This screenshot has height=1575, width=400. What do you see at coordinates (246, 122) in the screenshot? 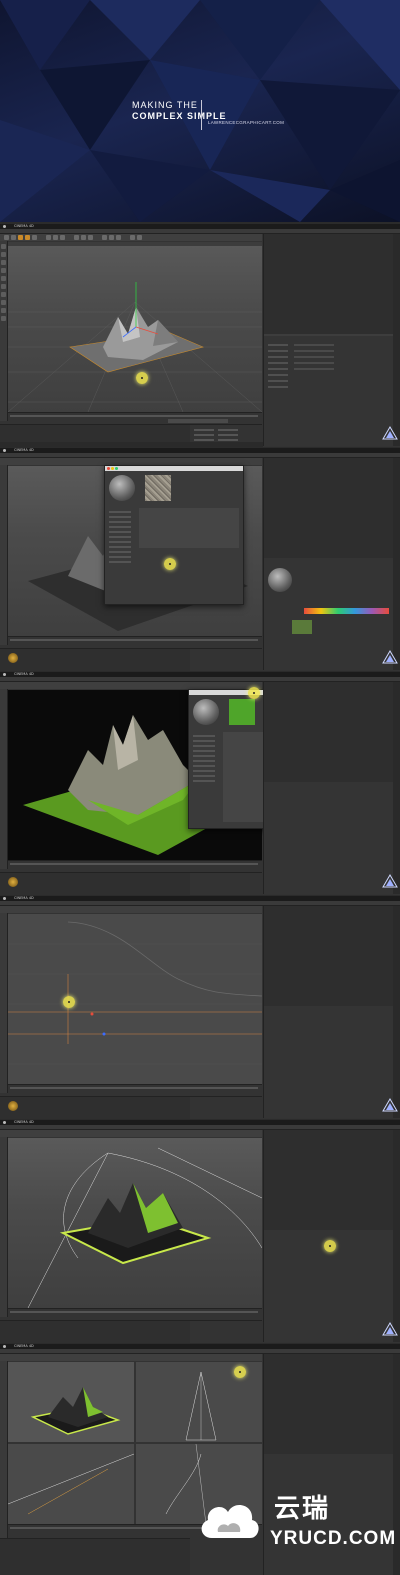
I see `banner-site: LAWRENCECGRAPHICART.COM` at bounding box center [246, 122].